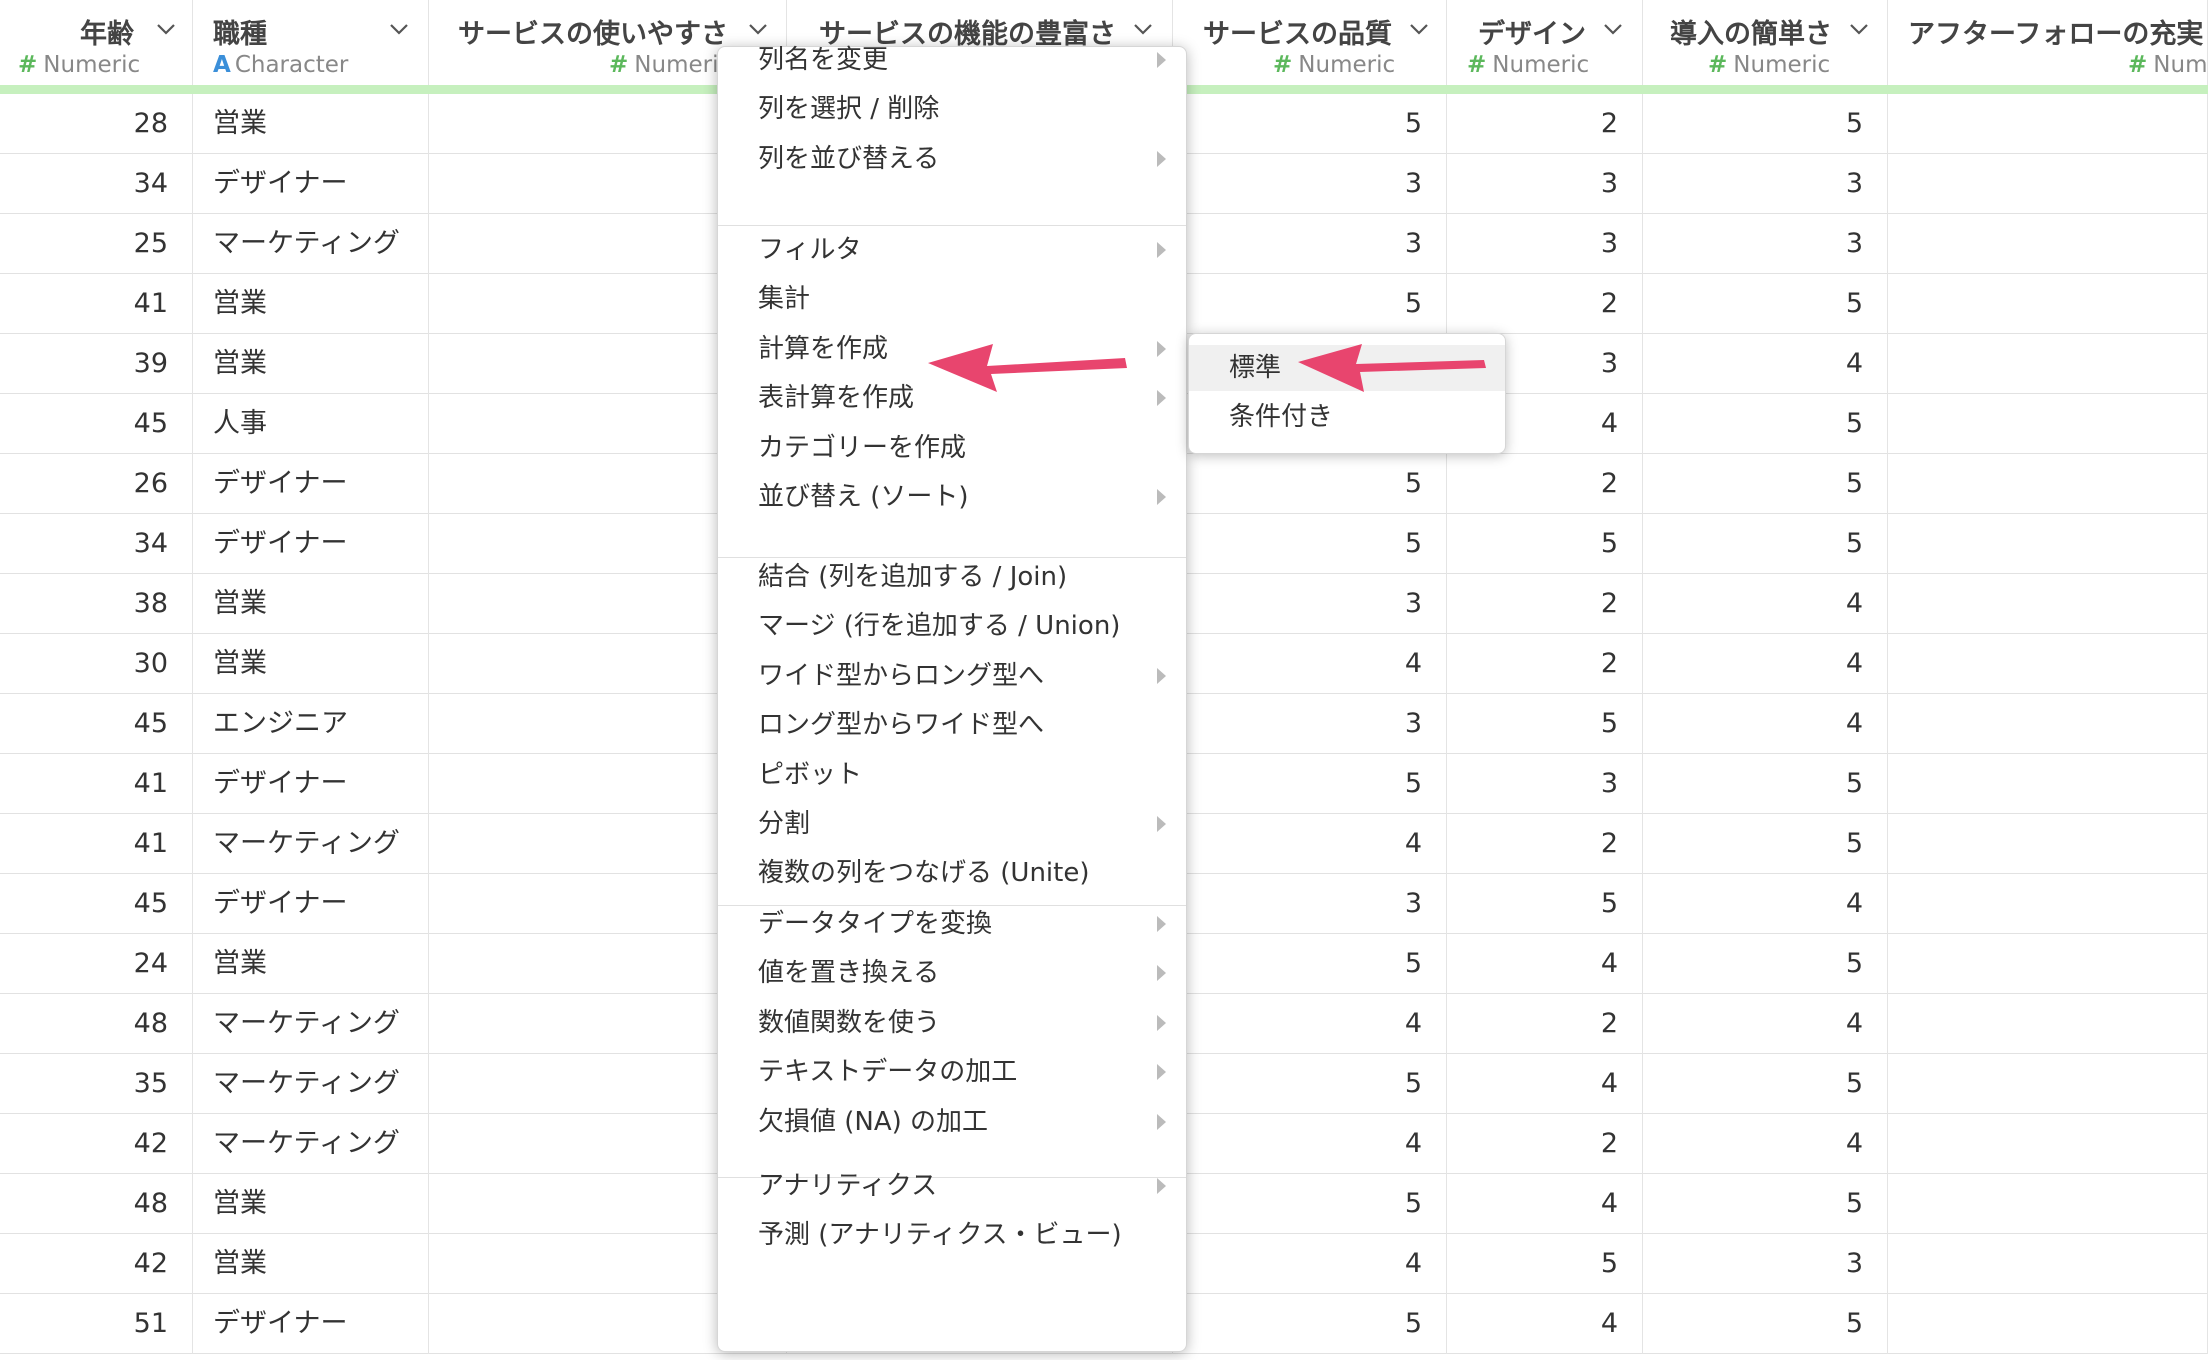  Describe the element at coordinates (2048, 42) in the screenshot. I see `column-header: アフターフォローの充実#Numeric` at that location.